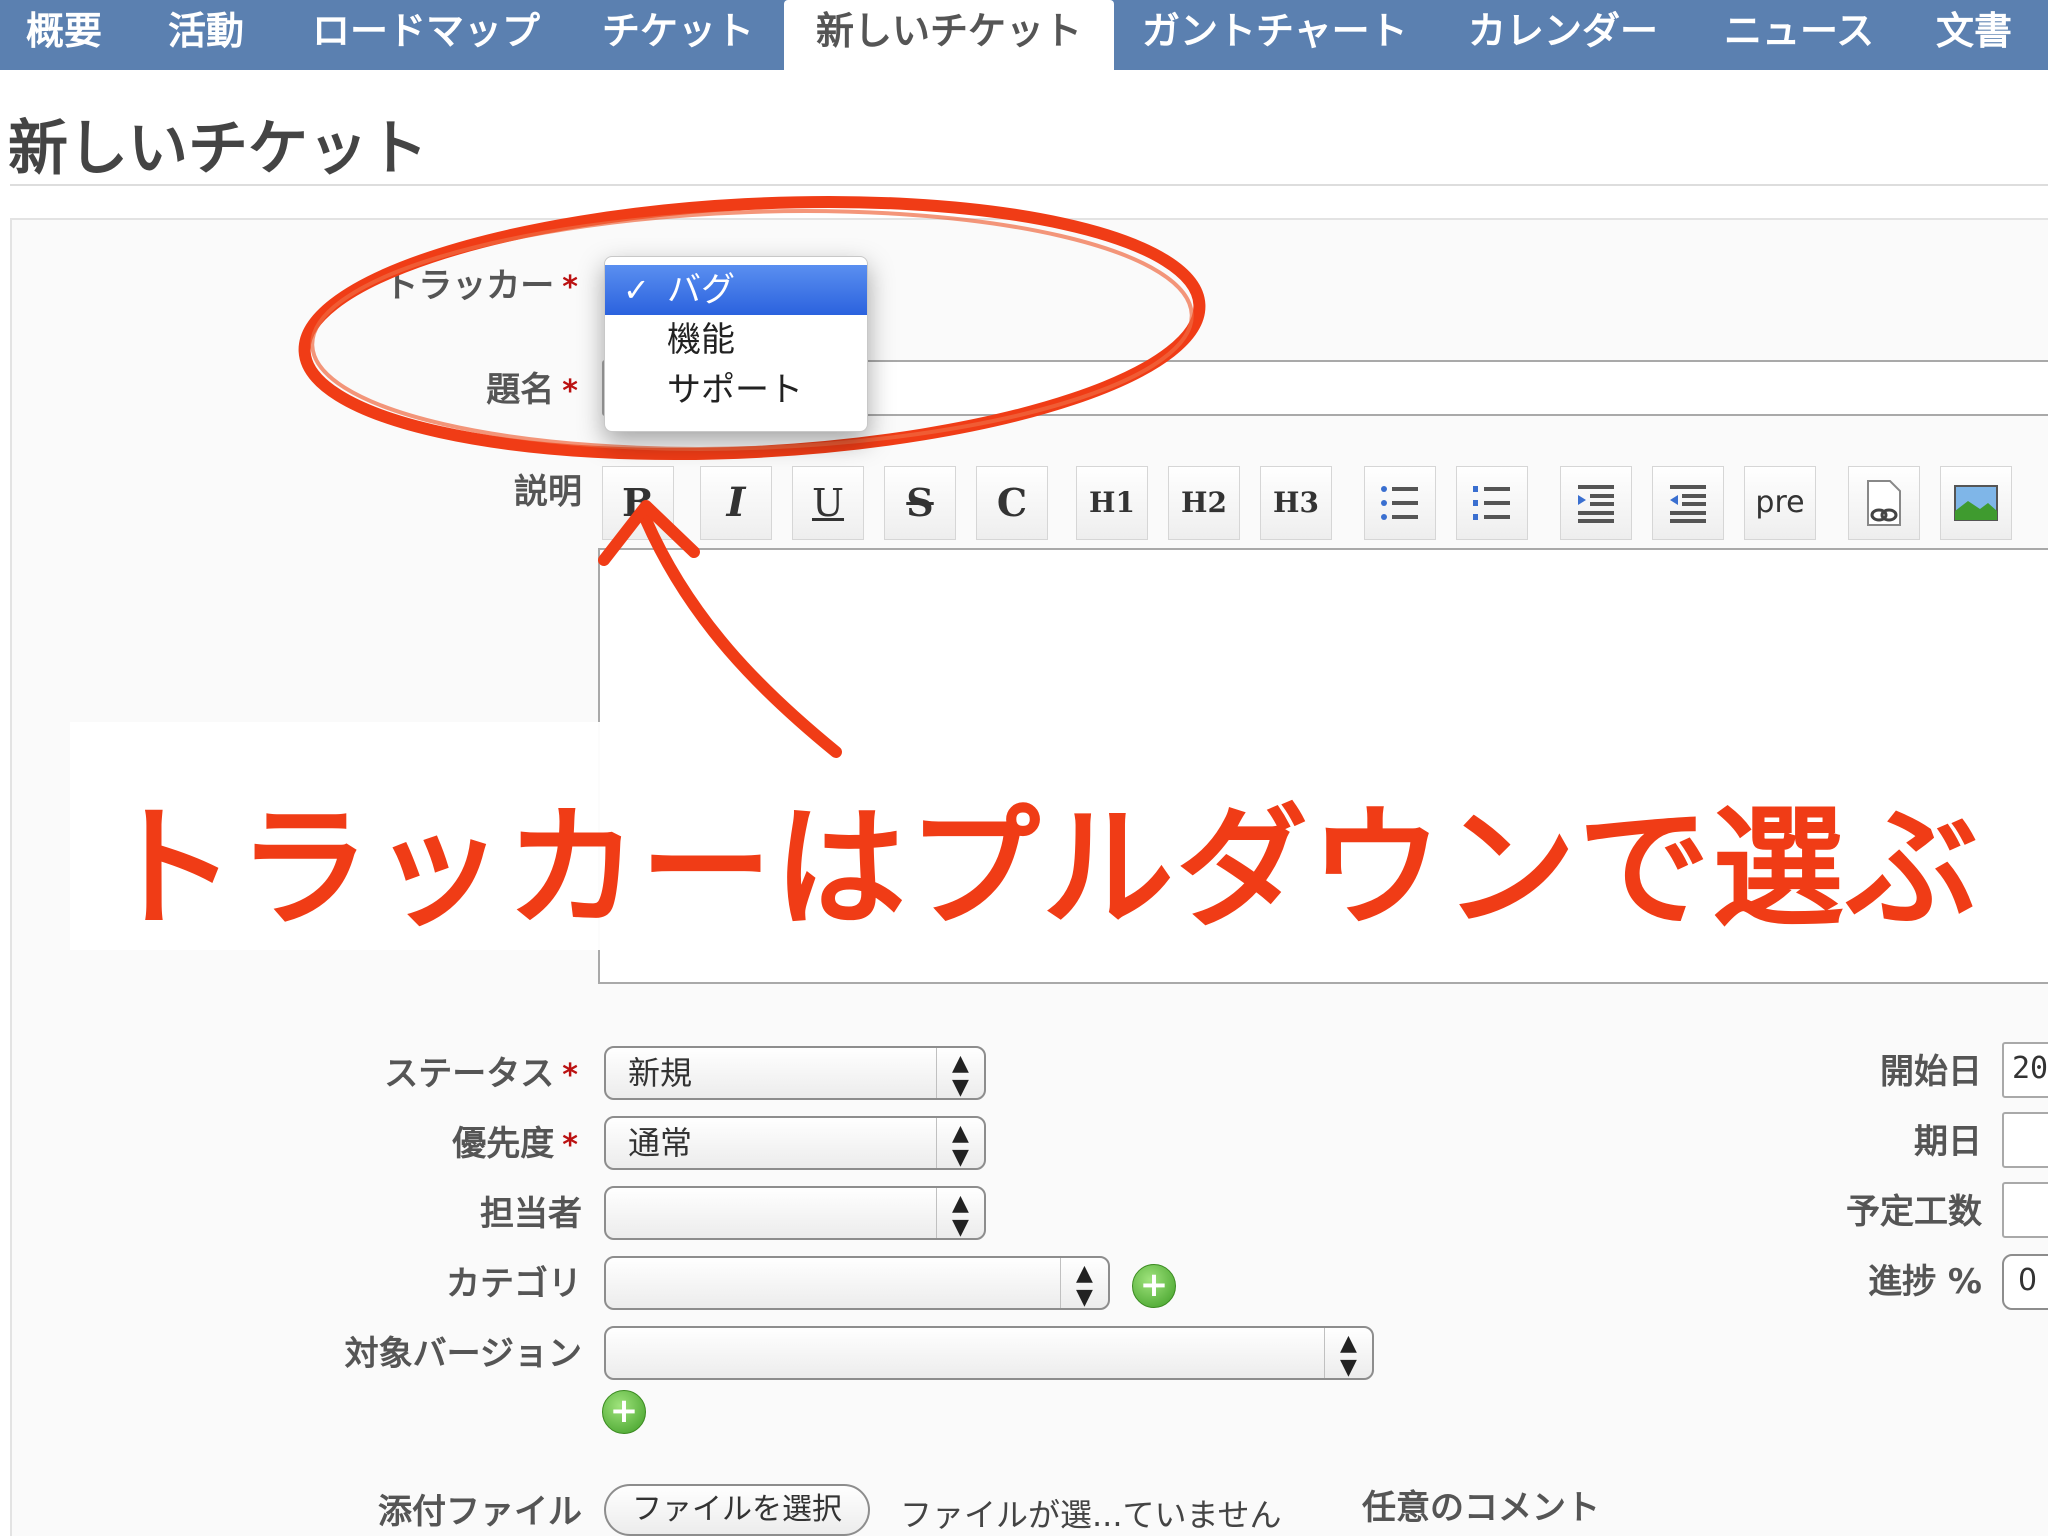 The width and height of the screenshot is (2048, 1536). Describe the element at coordinates (2025, 1210) in the screenshot. I see `estimated-hours-input` at that location.